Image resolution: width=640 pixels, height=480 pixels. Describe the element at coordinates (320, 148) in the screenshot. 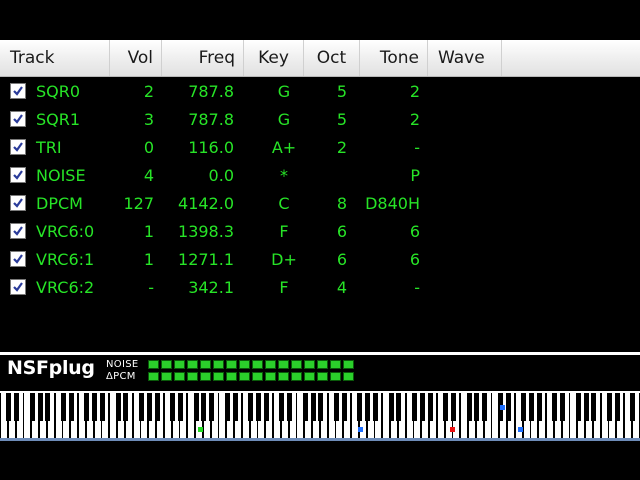

I see `table-row: TRI 0 116.0 A+ 2 -` at that location.